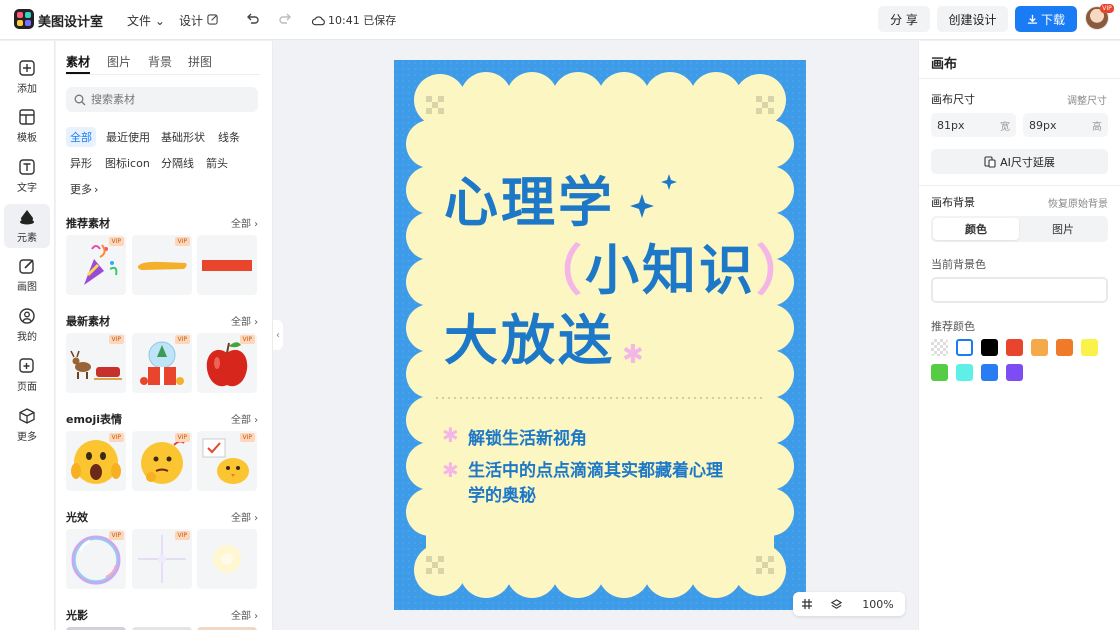 The image size is (1120, 630). Describe the element at coordinates (166, 99) in the screenshot. I see `search-input` at that location.